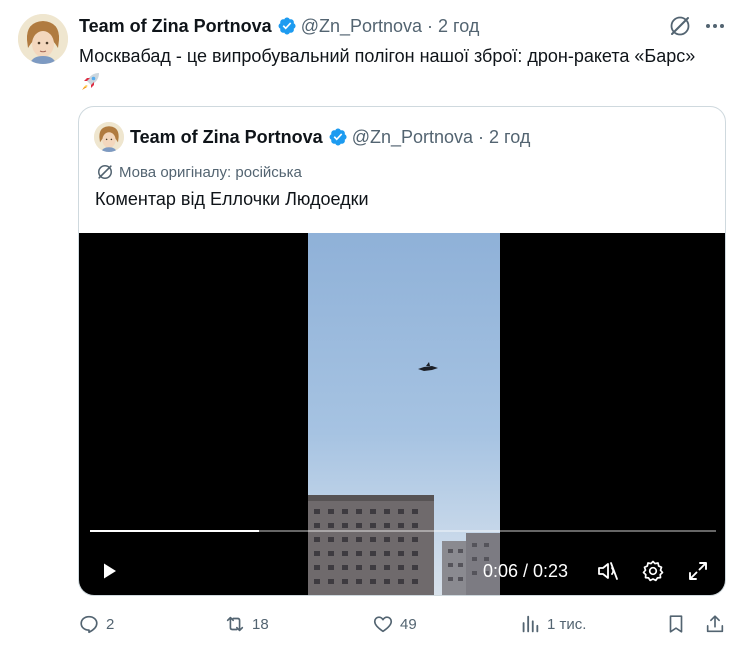 The width and height of the screenshot is (751, 656). I want to click on volume-muted-icon, so click(608, 571).